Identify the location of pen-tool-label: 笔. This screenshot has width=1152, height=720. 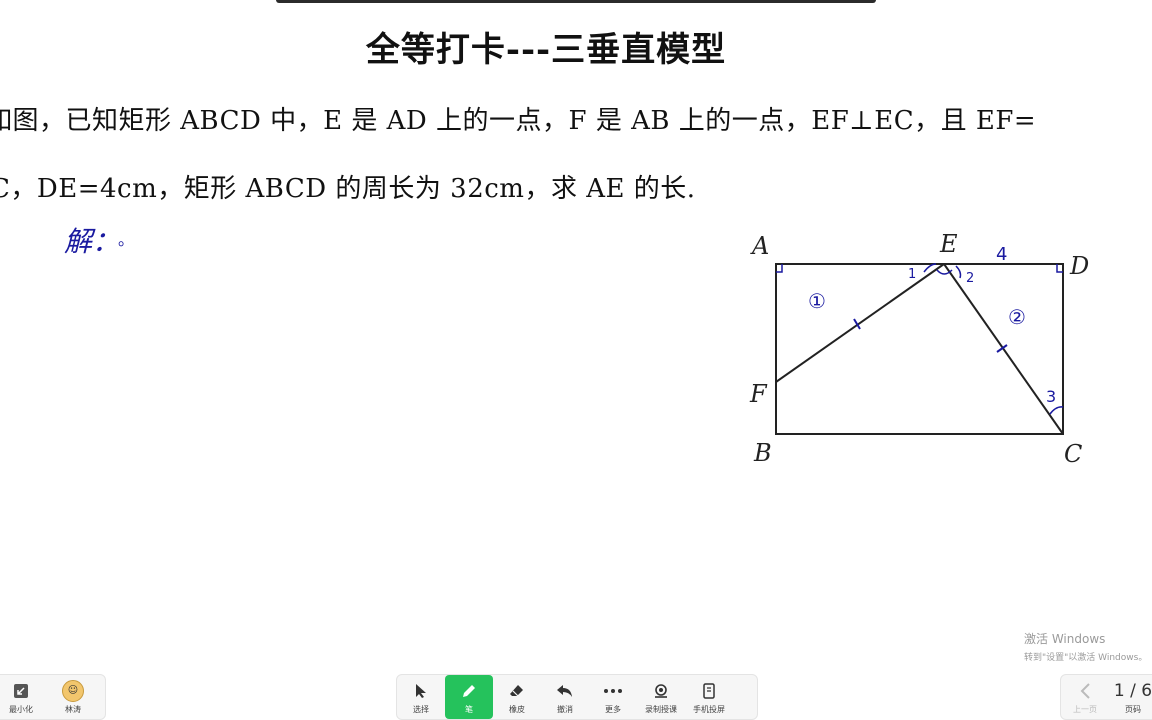
(469, 709).